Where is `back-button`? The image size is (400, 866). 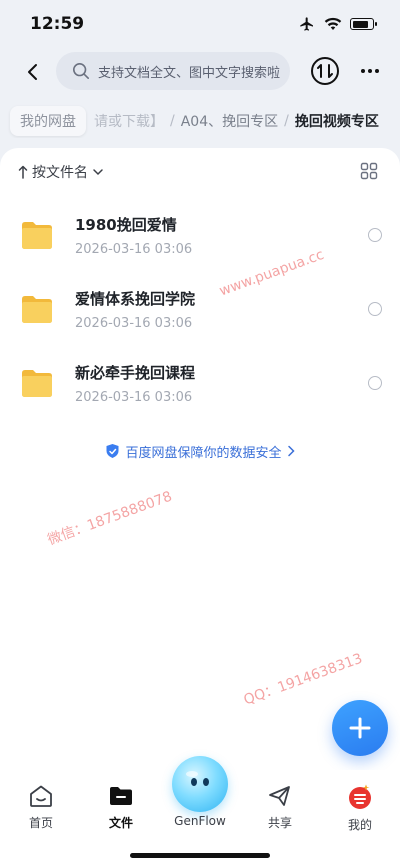 back-button is located at coordinates (32, 72).